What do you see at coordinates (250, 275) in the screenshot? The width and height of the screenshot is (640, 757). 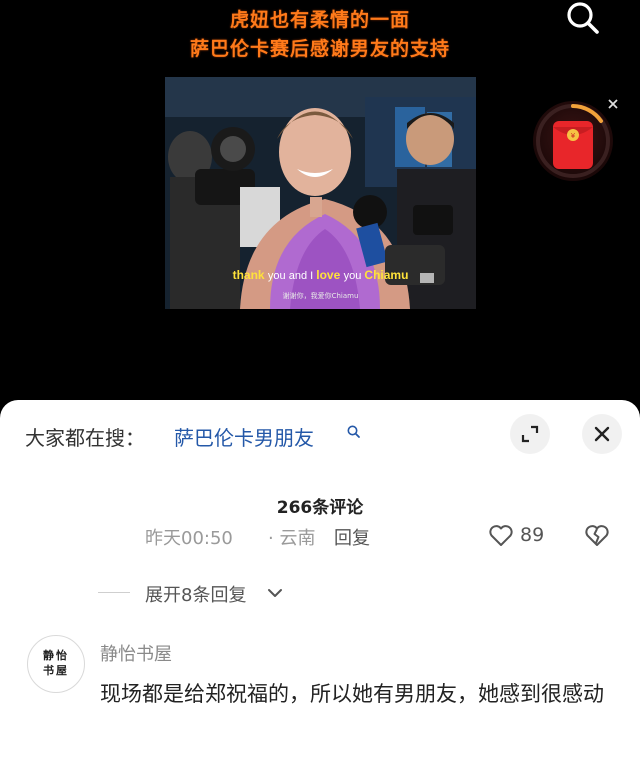 I see `subtitle-word-thank: thank` at bounding box center [250, 275].